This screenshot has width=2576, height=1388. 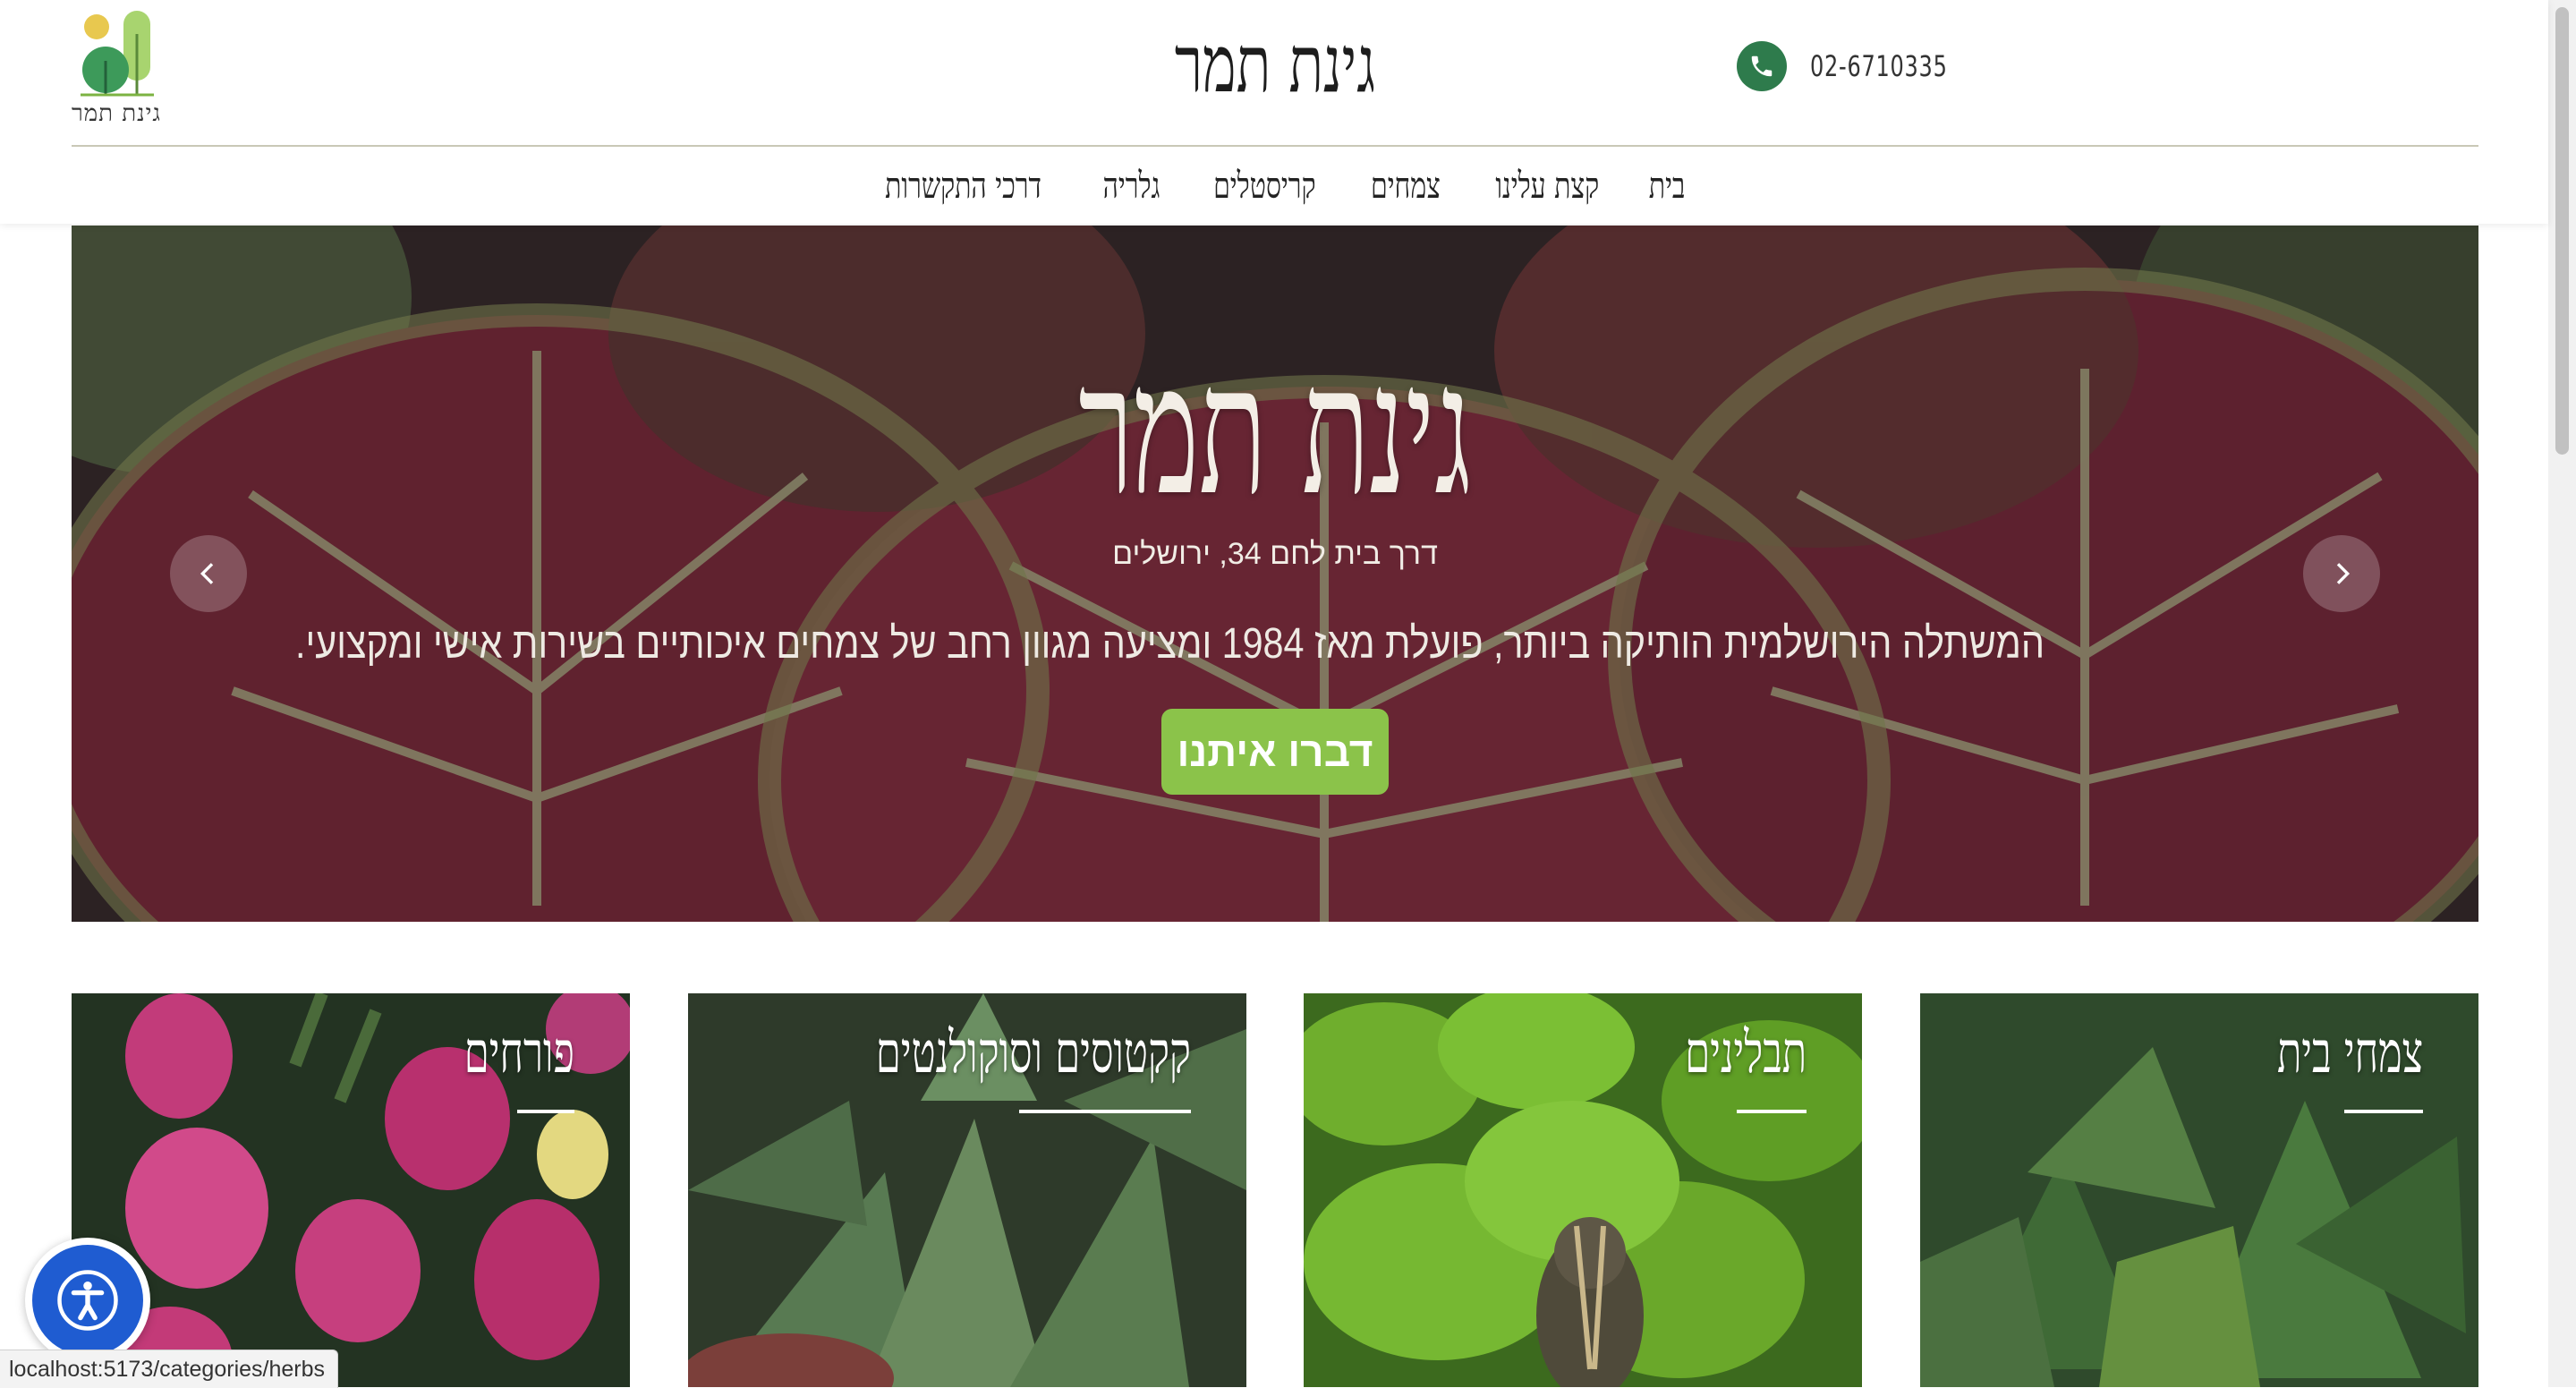 I want to click on category-card-herbs: תבלינים, so click(x=1583, y=1190).